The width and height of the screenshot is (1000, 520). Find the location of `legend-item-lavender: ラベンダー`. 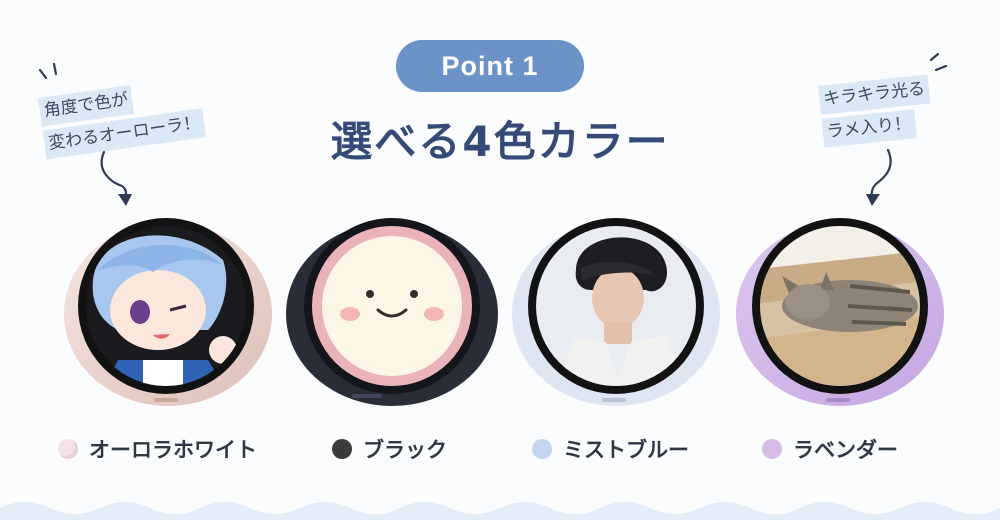

legend-item-lavender: ラベンダー is located at coordinates (830, 449).